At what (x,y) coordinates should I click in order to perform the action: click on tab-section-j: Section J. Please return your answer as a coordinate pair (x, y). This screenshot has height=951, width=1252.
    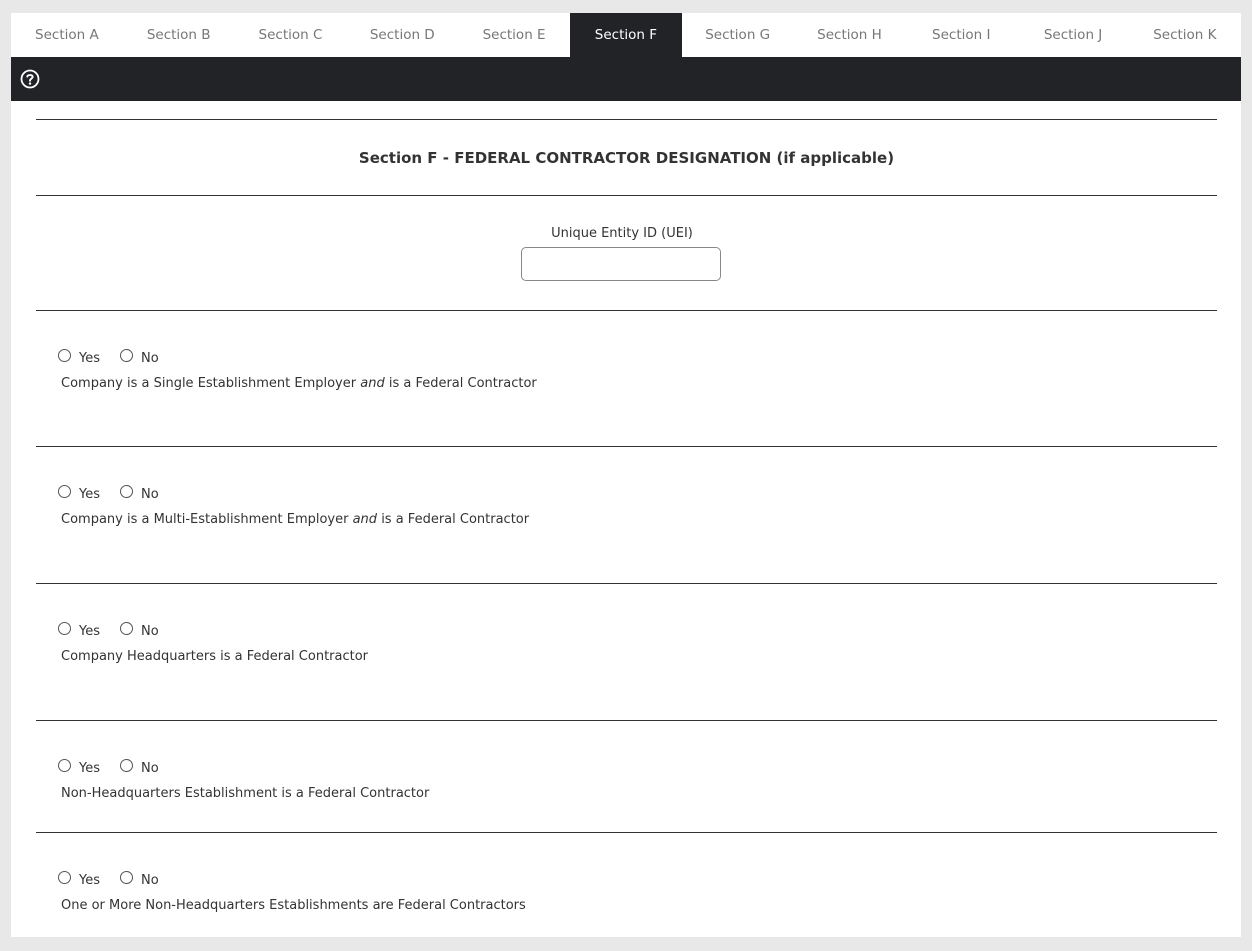
    Looking at the image, I should click on (1073, 35).